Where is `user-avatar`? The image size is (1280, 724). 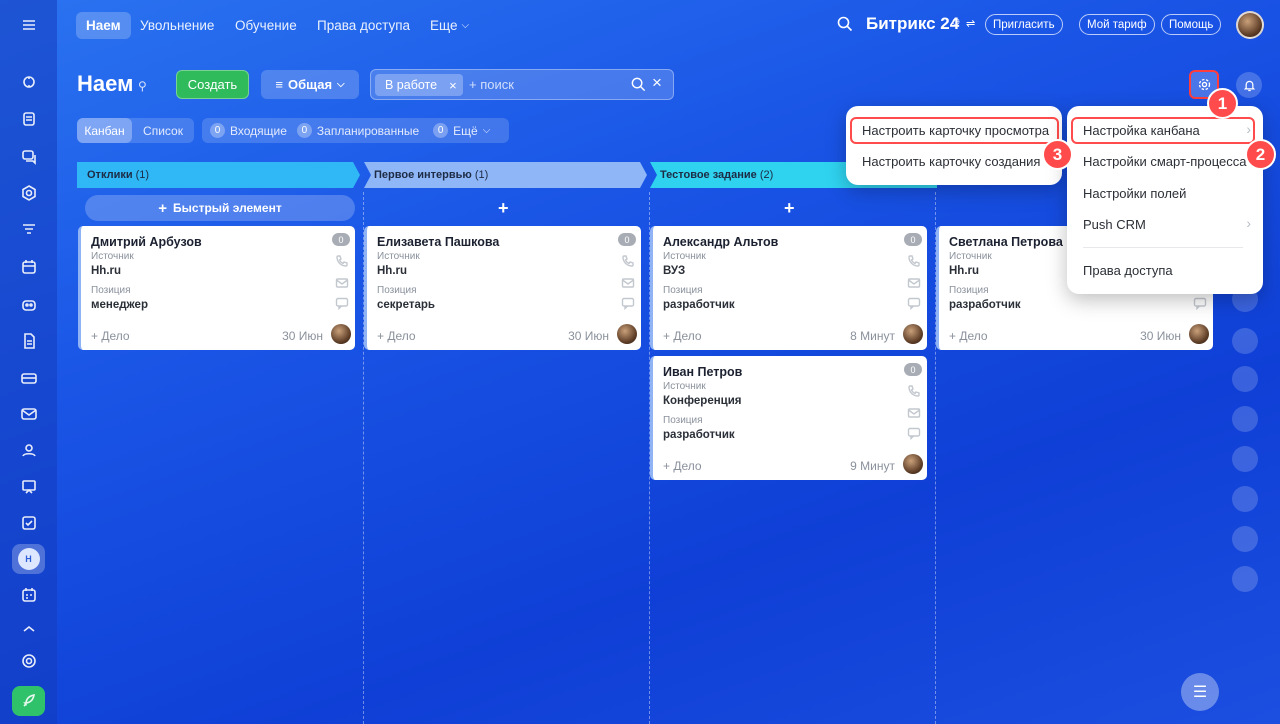
user-avatar is located at coordinates (1250, 25).